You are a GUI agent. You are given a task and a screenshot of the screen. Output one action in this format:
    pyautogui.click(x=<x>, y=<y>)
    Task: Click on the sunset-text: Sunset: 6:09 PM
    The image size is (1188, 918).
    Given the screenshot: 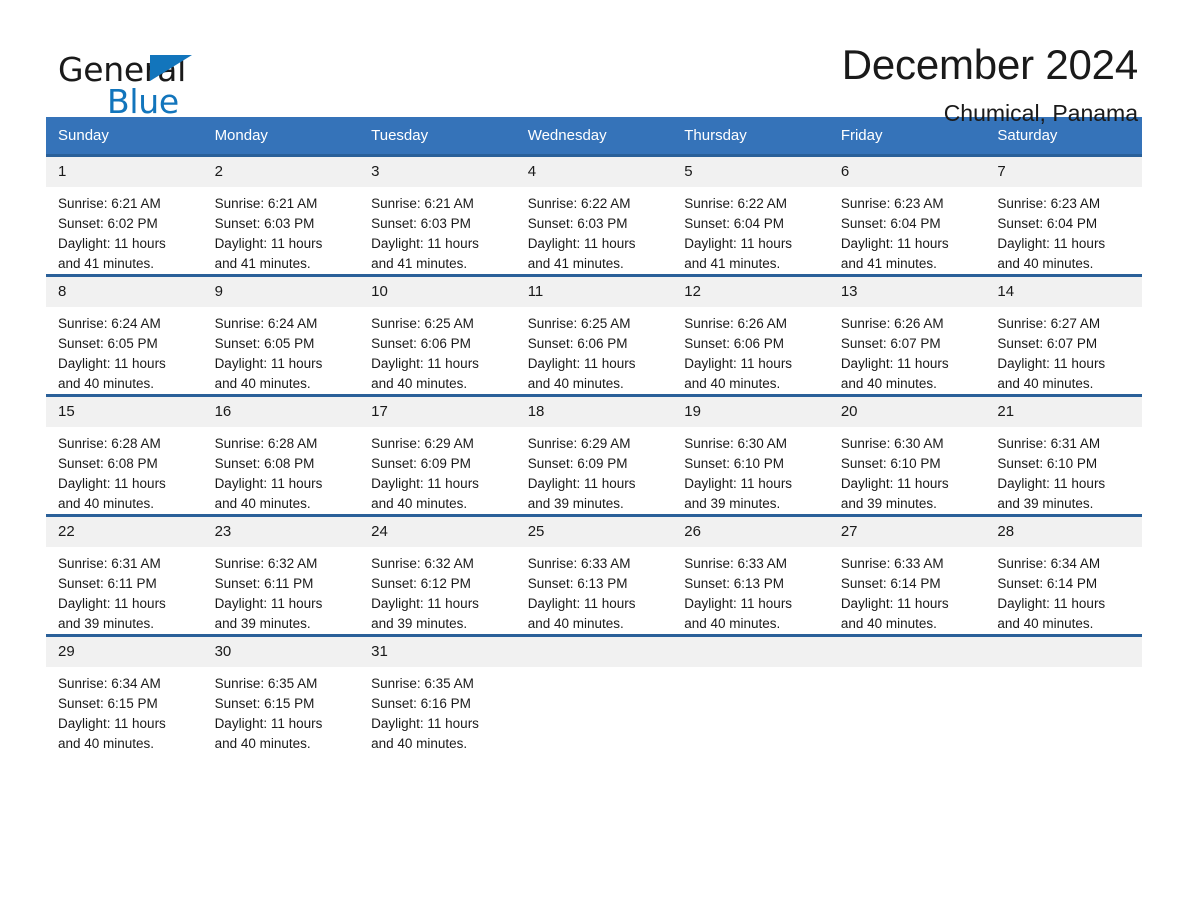 What is the action you would take?
    pyautogui.click(x=421, y=463)
    